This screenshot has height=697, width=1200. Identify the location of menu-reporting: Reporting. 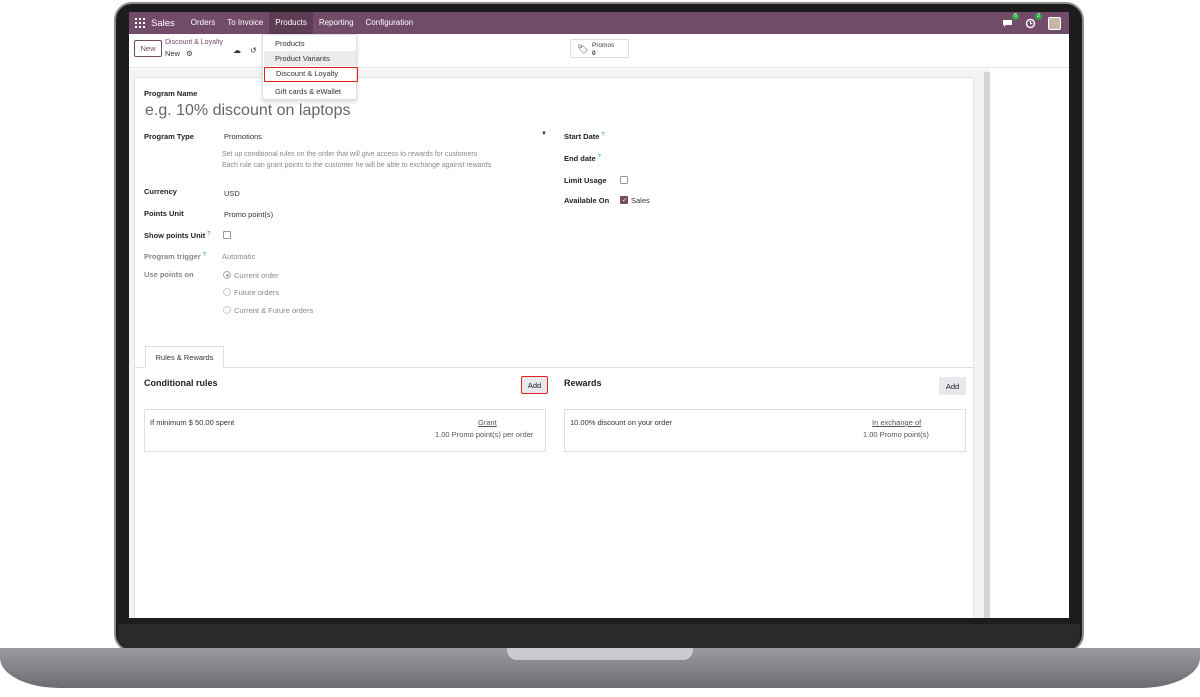
(336, 23).